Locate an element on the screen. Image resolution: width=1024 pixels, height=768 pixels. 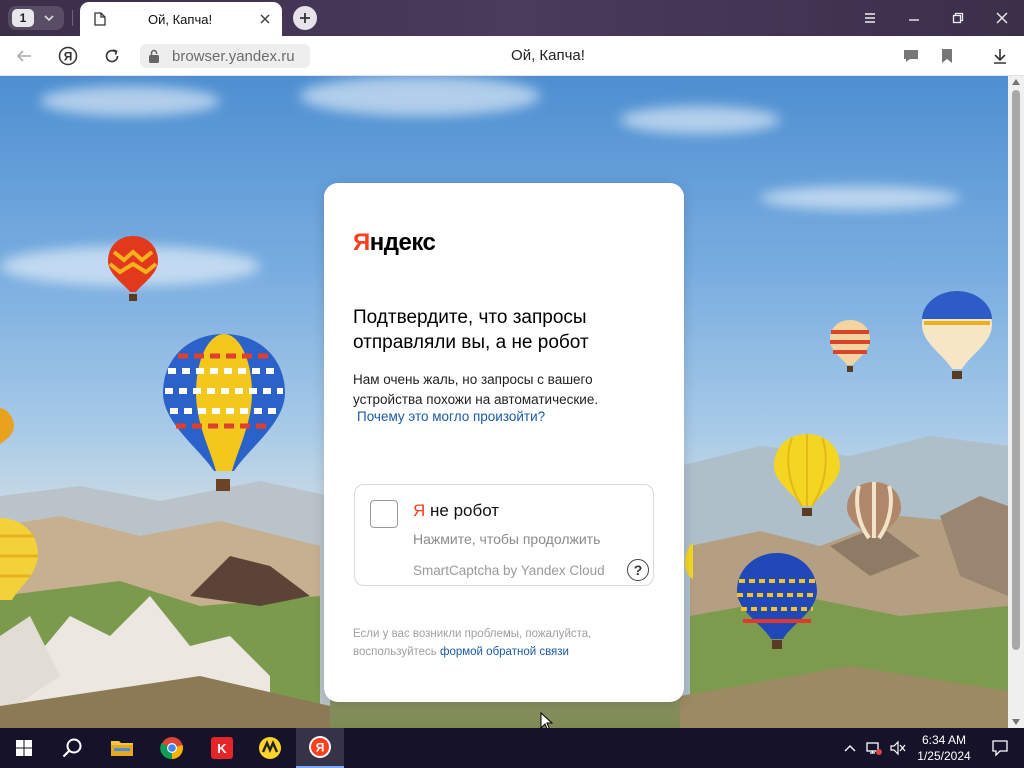
document-icon is located at coordinates (100, 19).